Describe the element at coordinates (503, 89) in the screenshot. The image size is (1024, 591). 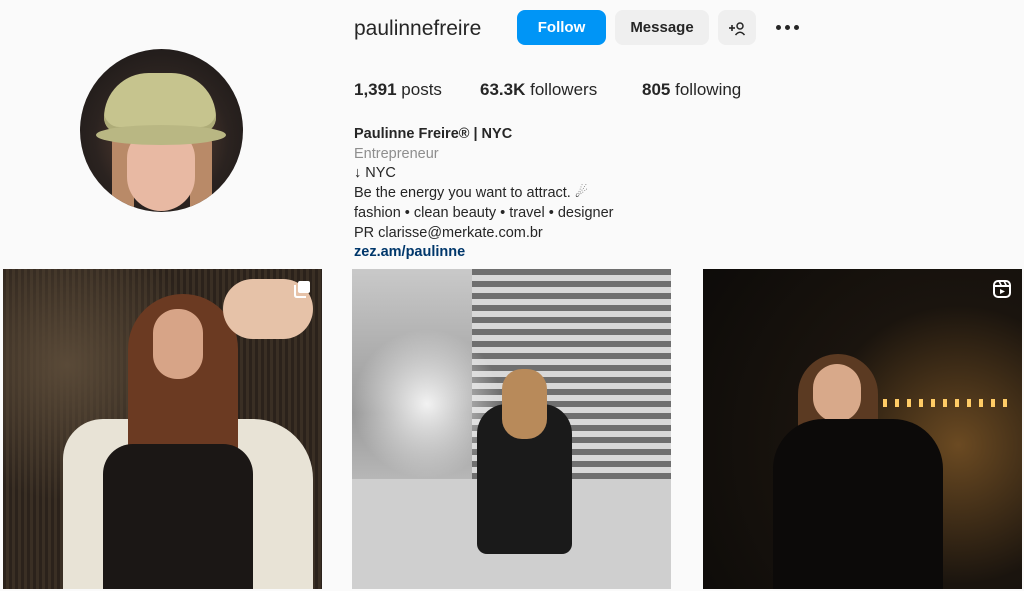
I see `followers-count: 63.3K` at that location.